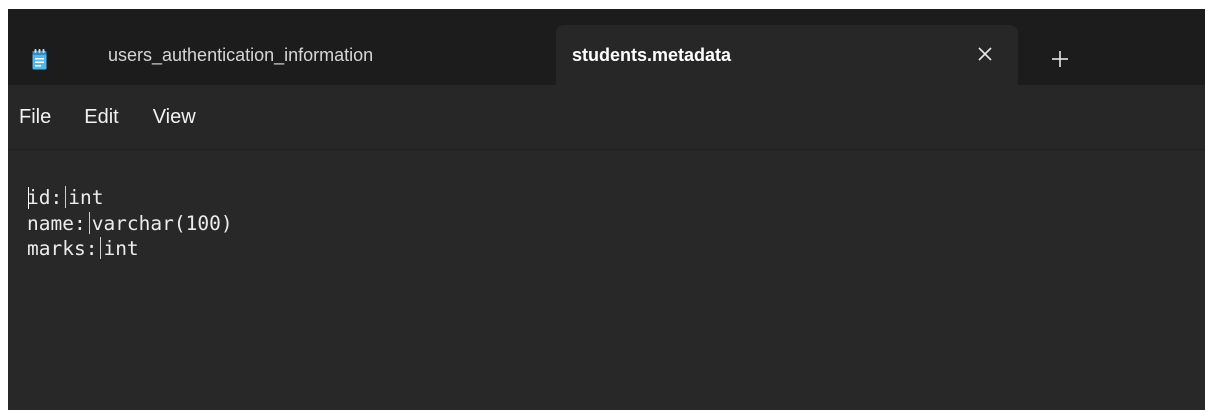 Image resolution: width=1205 pixels, height=410 pixels. What do you see at coordinates (28, 198) in the screenshot?
I see `text-caret` at bounding box center [28, 198].